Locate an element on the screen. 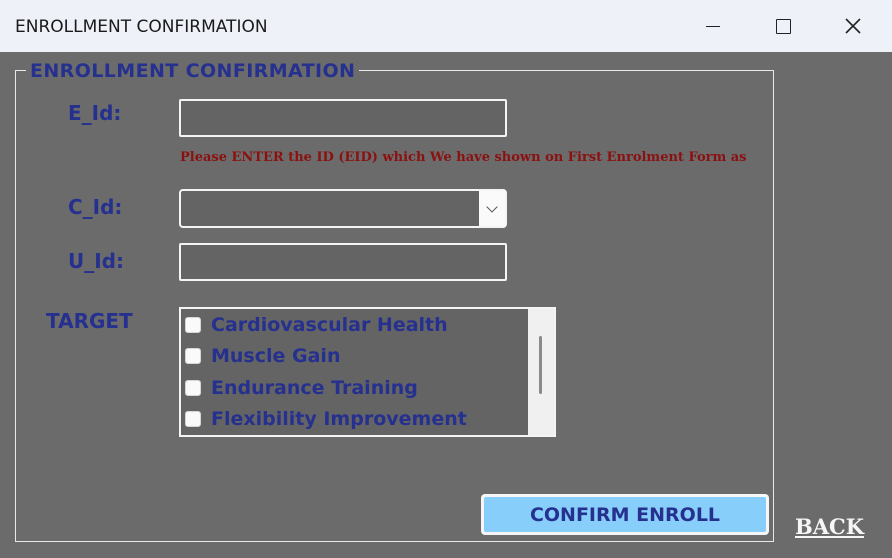  target-item-label: Cardiovascular Health is located at coordinates (329, 325).